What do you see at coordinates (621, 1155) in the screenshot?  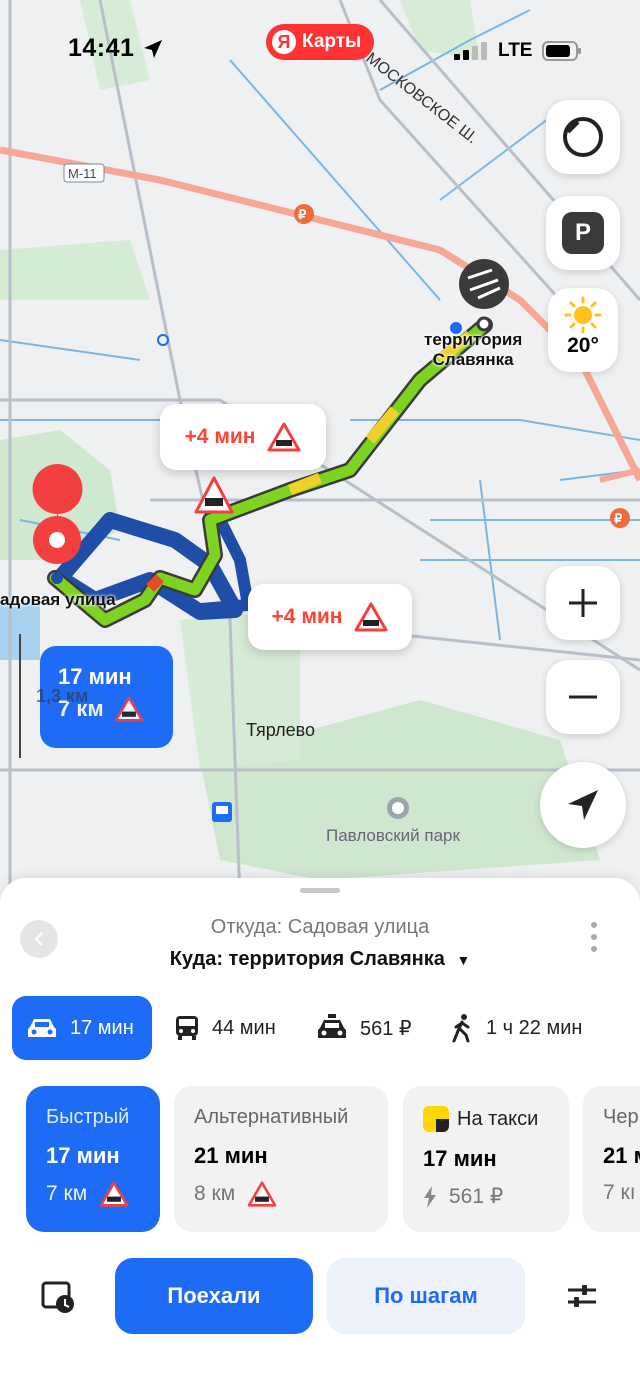 I see `route-card-time: 21 м` at bounding box center [621, 1155].